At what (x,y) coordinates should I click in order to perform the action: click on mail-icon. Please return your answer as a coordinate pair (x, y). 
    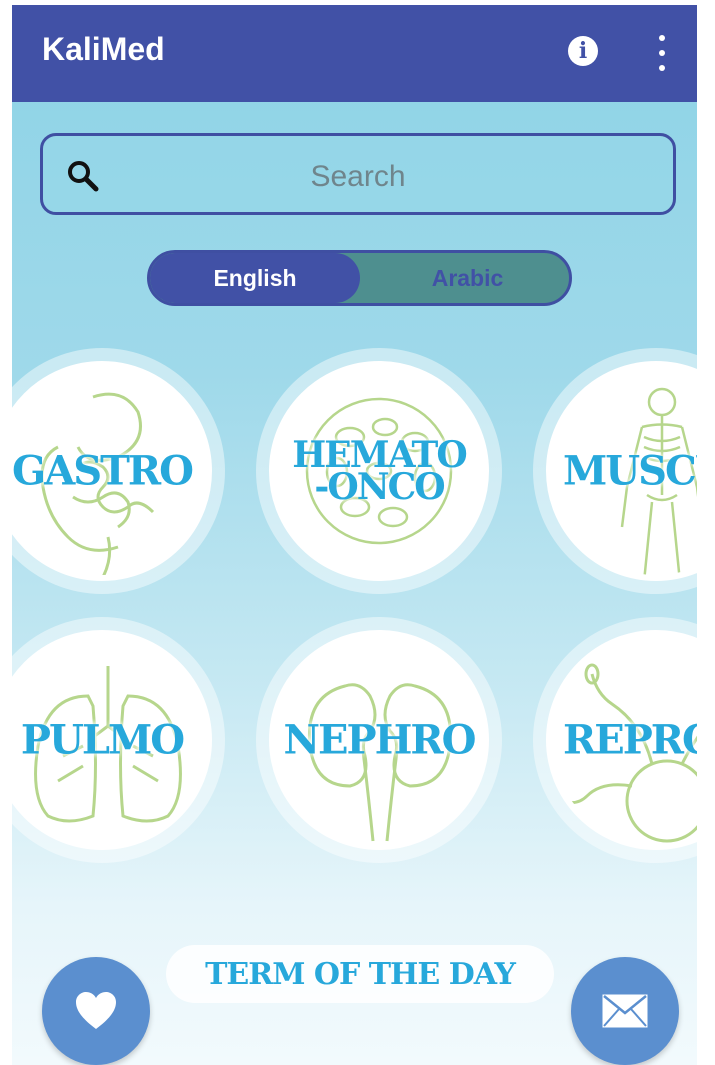
    Looking at the image, I should click on (625, 1011).